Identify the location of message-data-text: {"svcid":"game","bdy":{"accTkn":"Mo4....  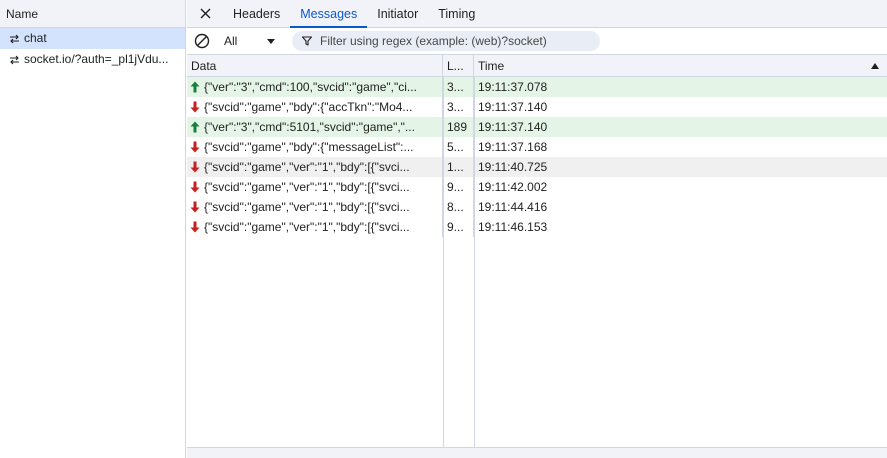
(308, 107).